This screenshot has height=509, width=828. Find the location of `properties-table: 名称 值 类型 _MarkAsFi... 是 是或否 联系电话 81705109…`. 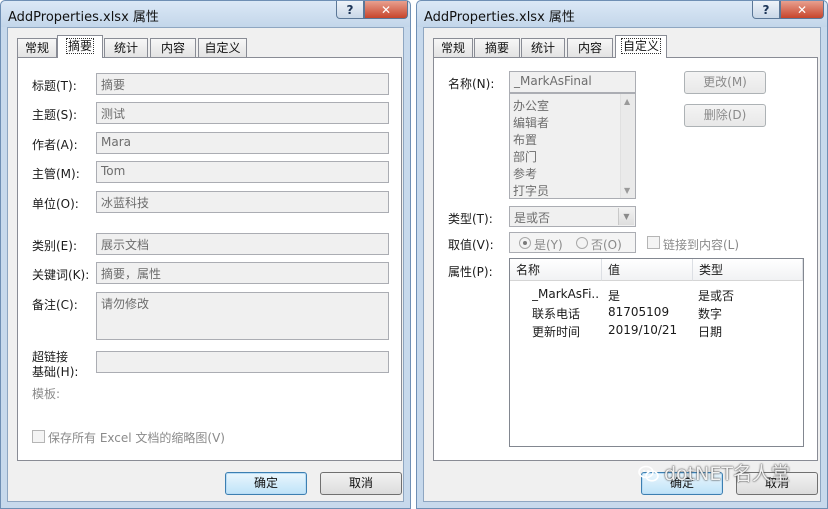

properties-table: 名称 值 类型 _MarkAsFi... 是 是或否 联系电话 81705109… is located at coordinates (656, 352).